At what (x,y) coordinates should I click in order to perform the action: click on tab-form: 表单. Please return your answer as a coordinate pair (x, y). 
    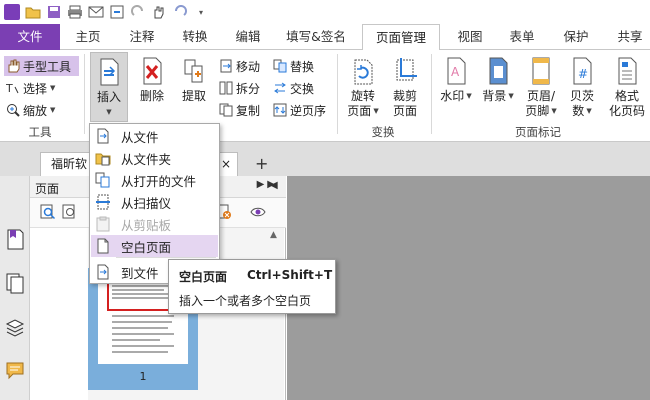
    Looking at the image, I should click on (522, 37).